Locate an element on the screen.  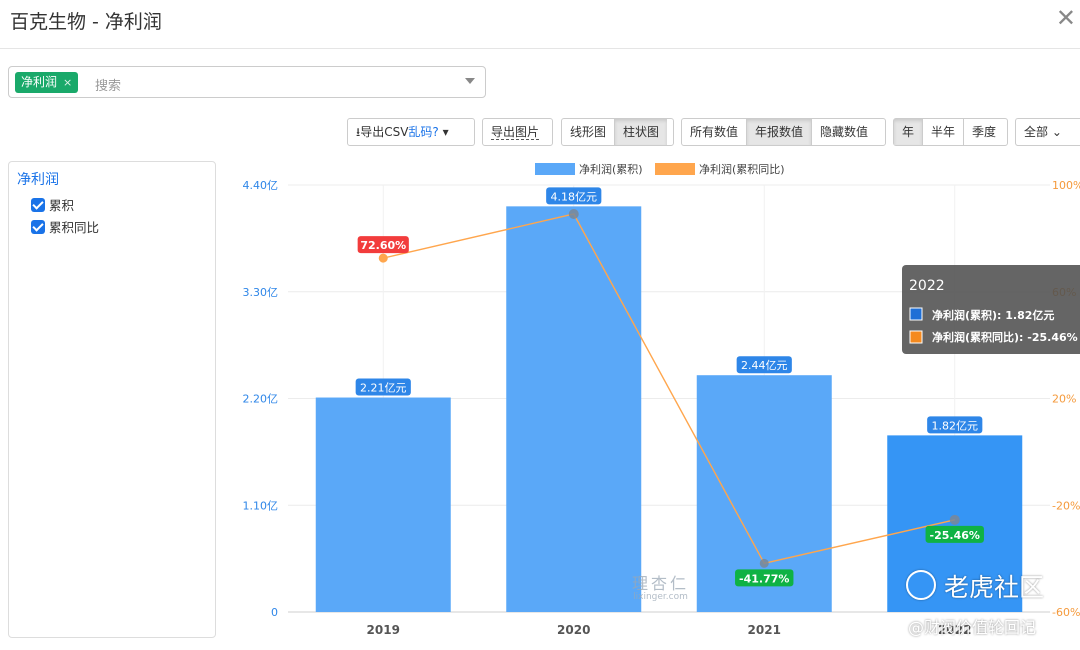
left-axis-tick-label: 3.30亿 is located at coordinates (261, 292).